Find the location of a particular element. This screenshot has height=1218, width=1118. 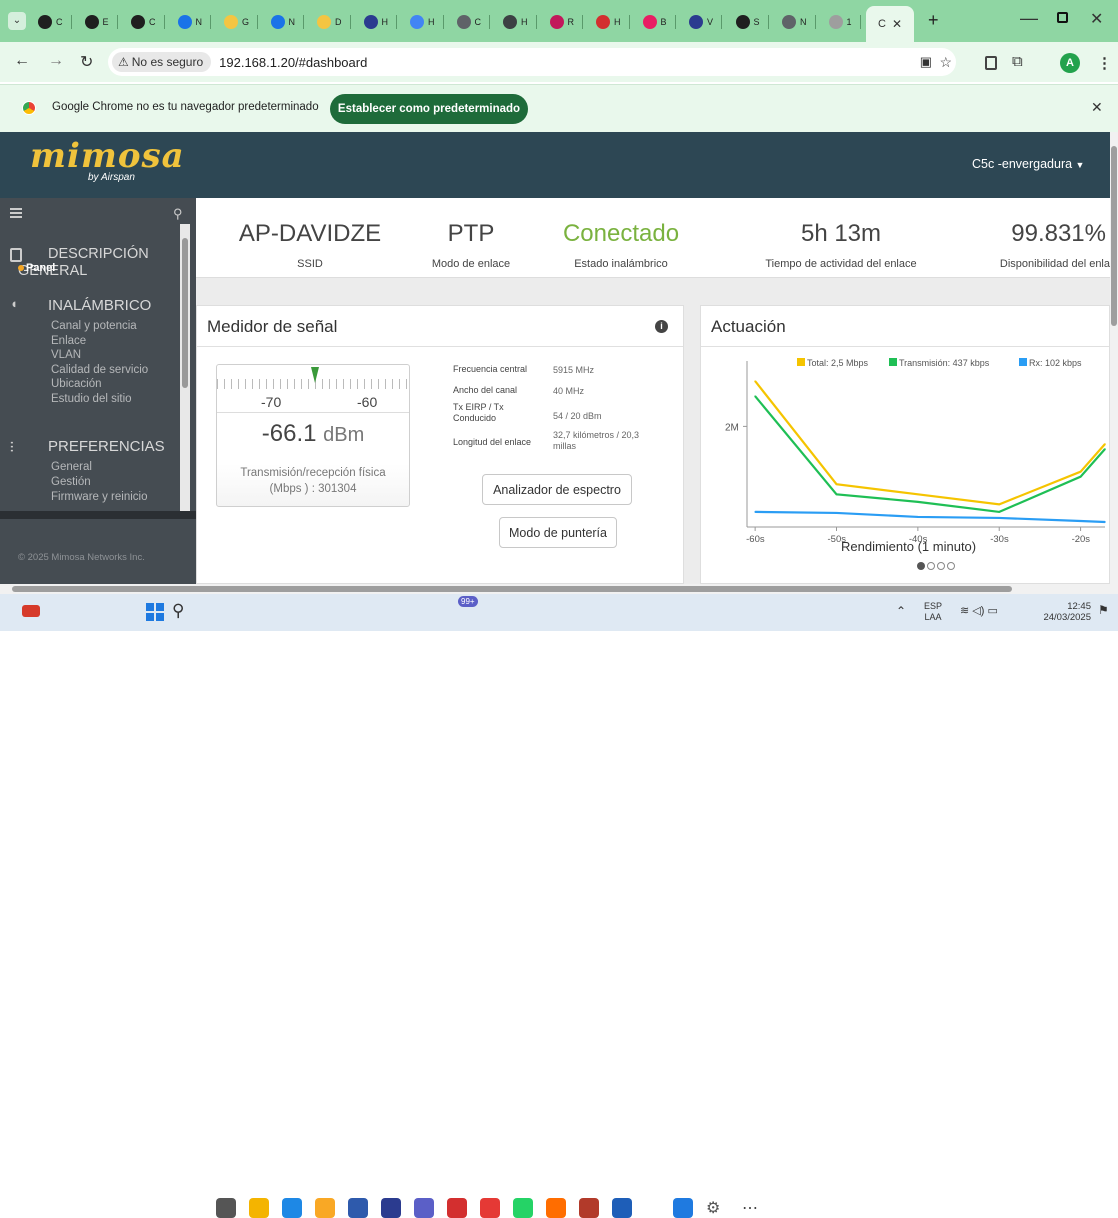

url-text: 192.168.1.20/#dashboard is located at coordinates (293, 62).